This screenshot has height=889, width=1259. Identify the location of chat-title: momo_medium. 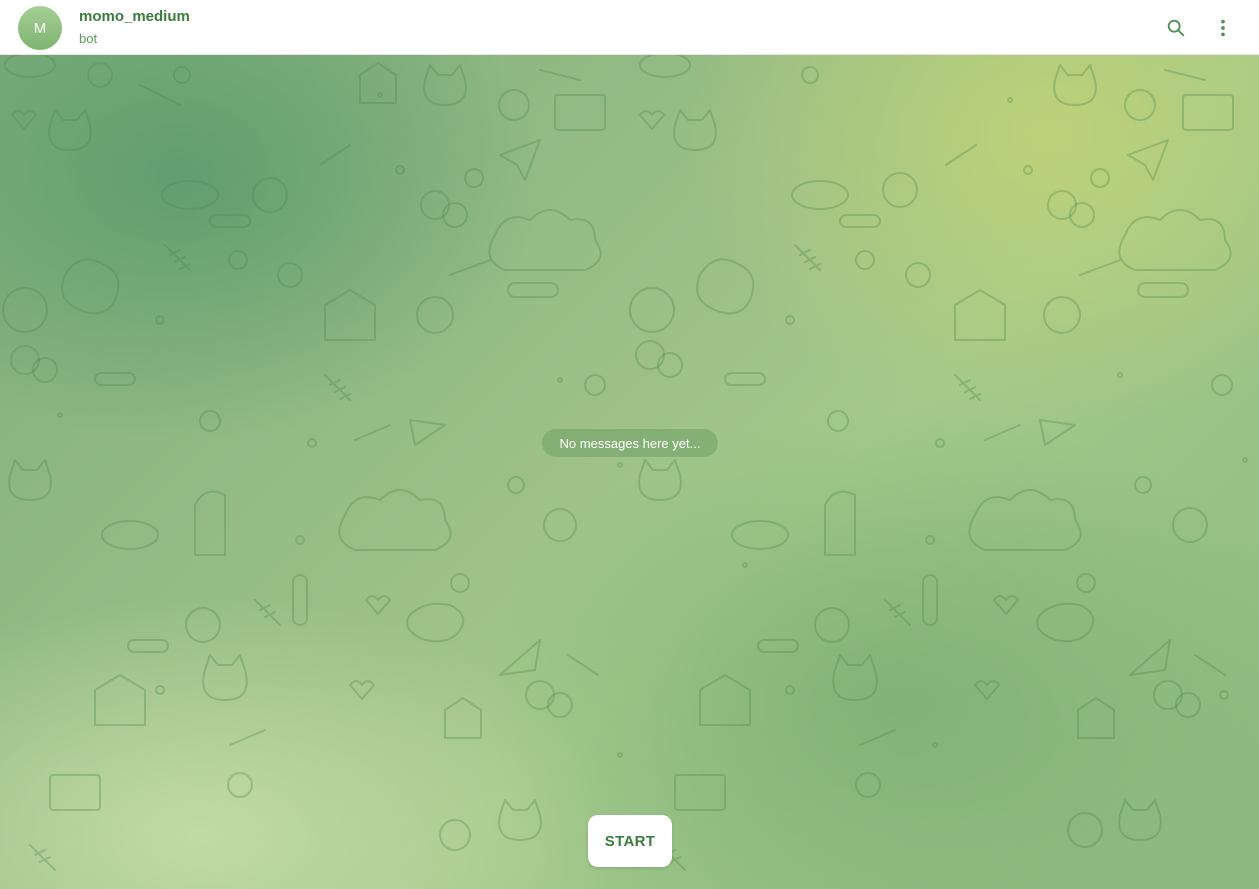
(134, 16).